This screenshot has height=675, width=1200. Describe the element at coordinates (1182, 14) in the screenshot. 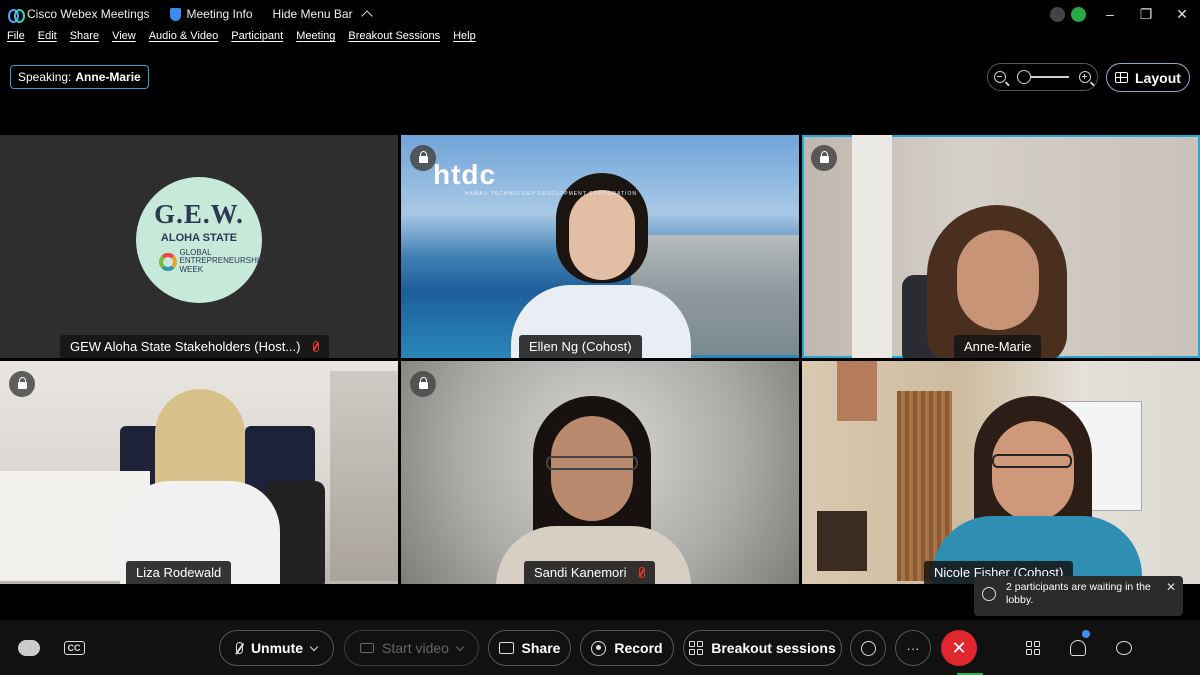

I see `close-window-button: ✕` at that location.